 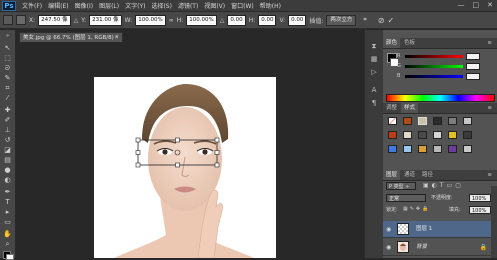 What do you see at coordinates (406, 198) in the screenshot?
I see `blend-mode-select: 正常` at bounding box center [406, 198].